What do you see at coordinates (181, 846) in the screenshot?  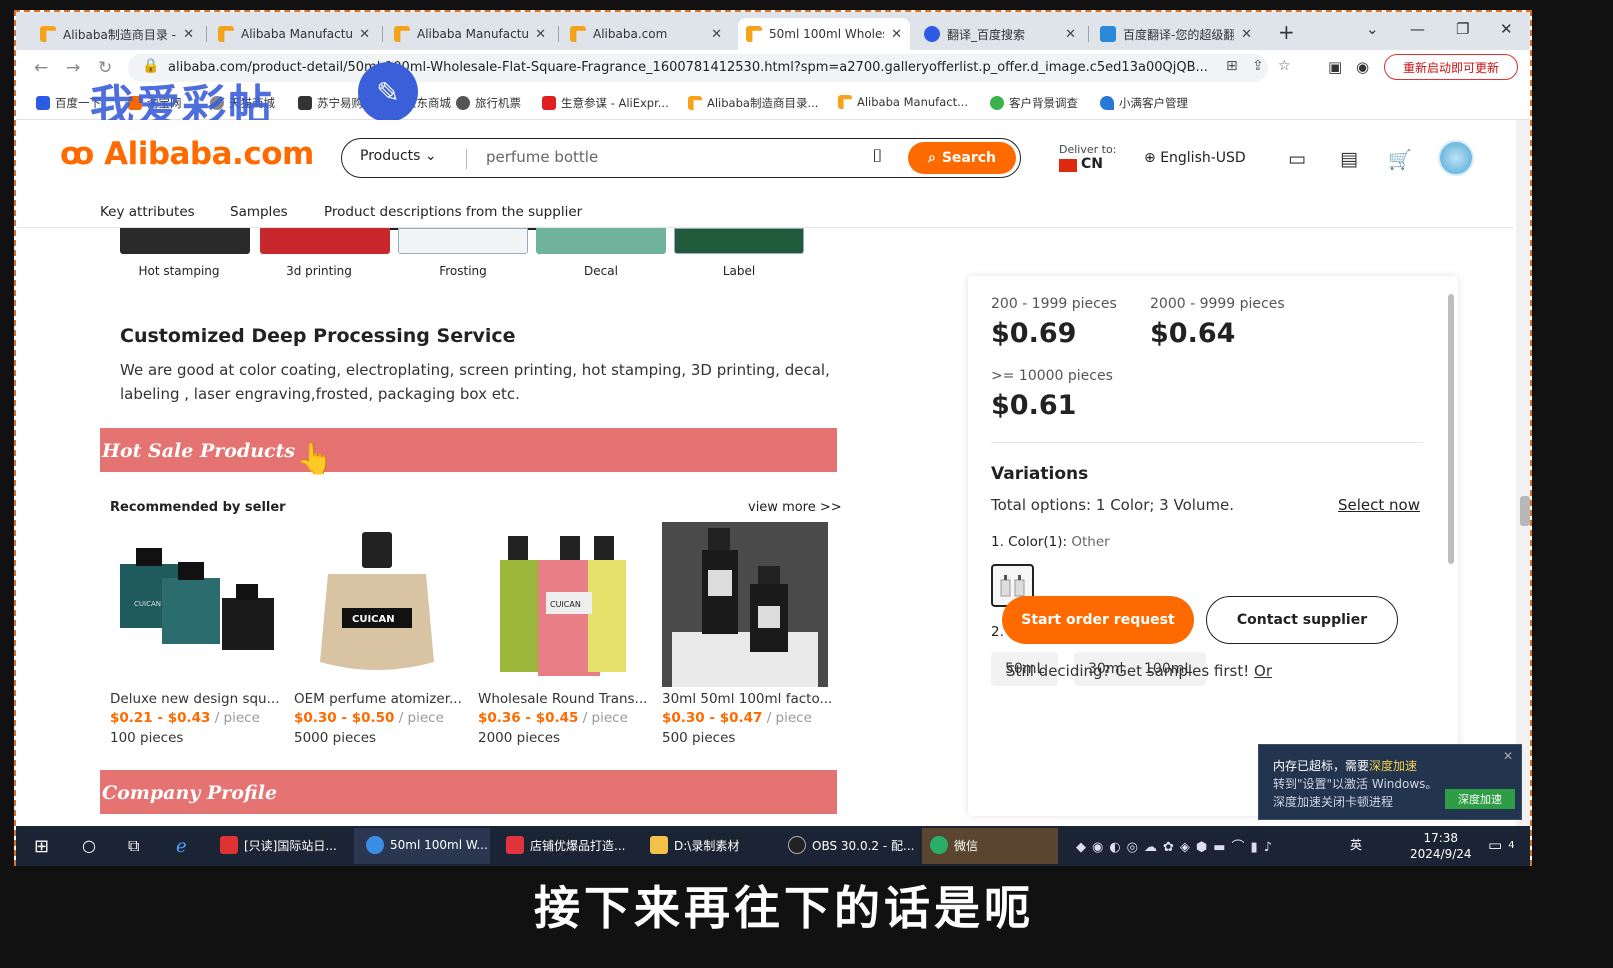 I see `ie-icon: ℯ` at bounding box center [181, 846].